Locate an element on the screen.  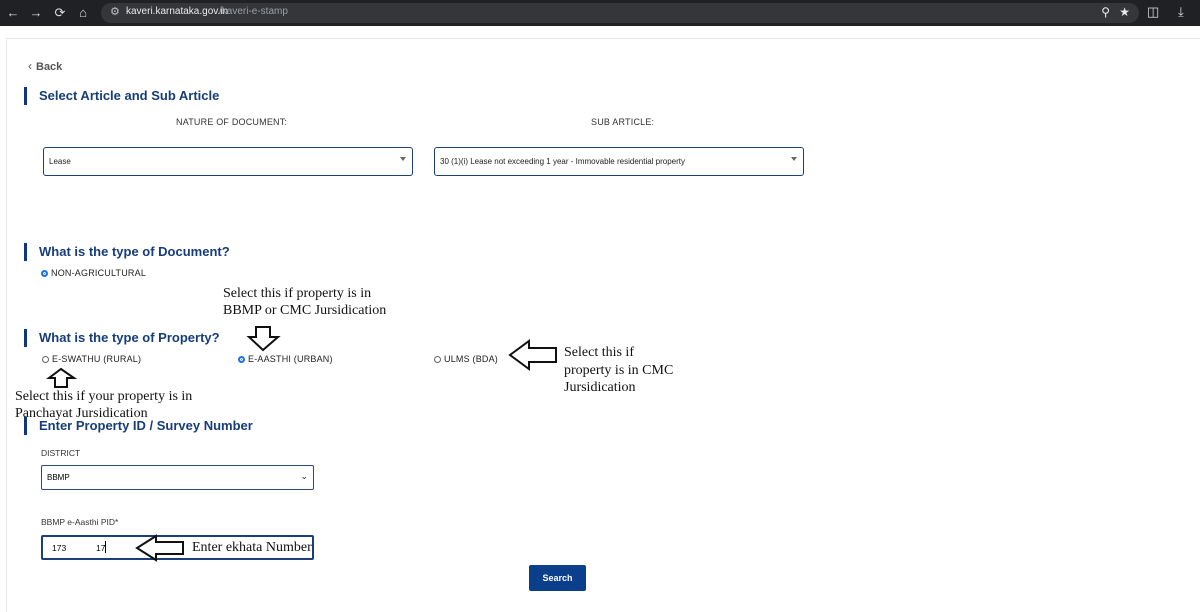
annotation-urban-line1: Select this if property is in is located at coordinates (297, 293).